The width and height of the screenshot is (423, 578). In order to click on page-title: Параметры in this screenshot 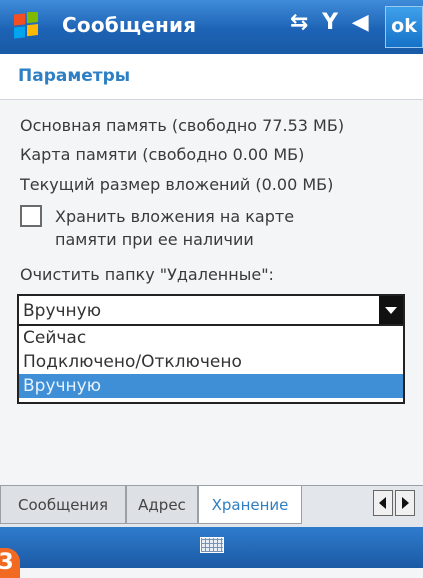, I will do `click(74, 76)`.